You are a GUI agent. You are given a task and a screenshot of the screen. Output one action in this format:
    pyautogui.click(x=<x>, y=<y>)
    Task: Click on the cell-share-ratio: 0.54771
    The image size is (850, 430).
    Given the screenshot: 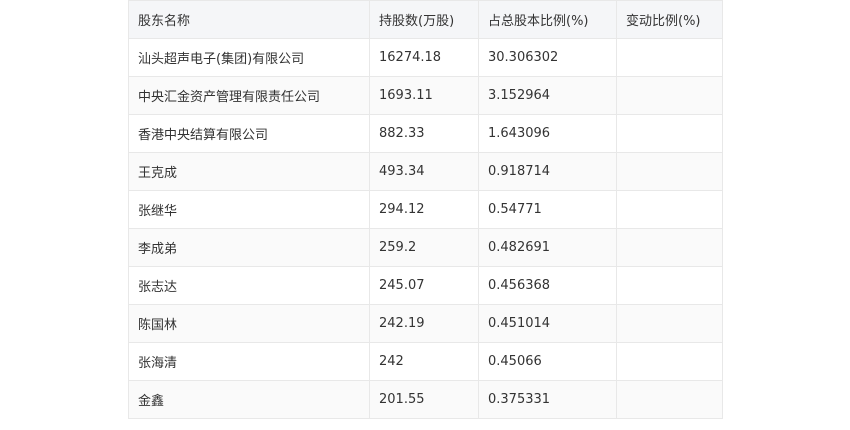 What is the action you would take?
    pyautogui.click(x=547, y=209)
    